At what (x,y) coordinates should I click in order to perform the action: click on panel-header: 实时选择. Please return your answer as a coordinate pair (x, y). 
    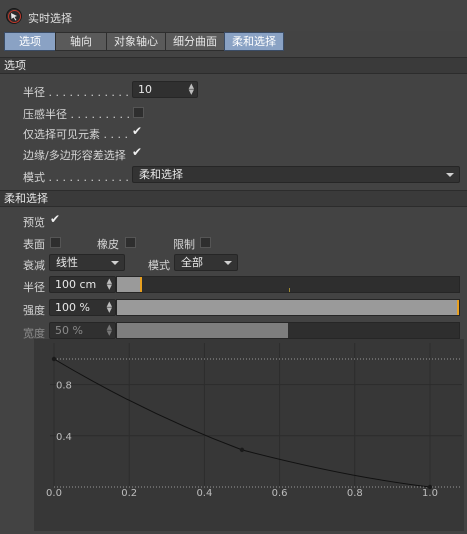
    Looking at the image, I should click on (233, 15).